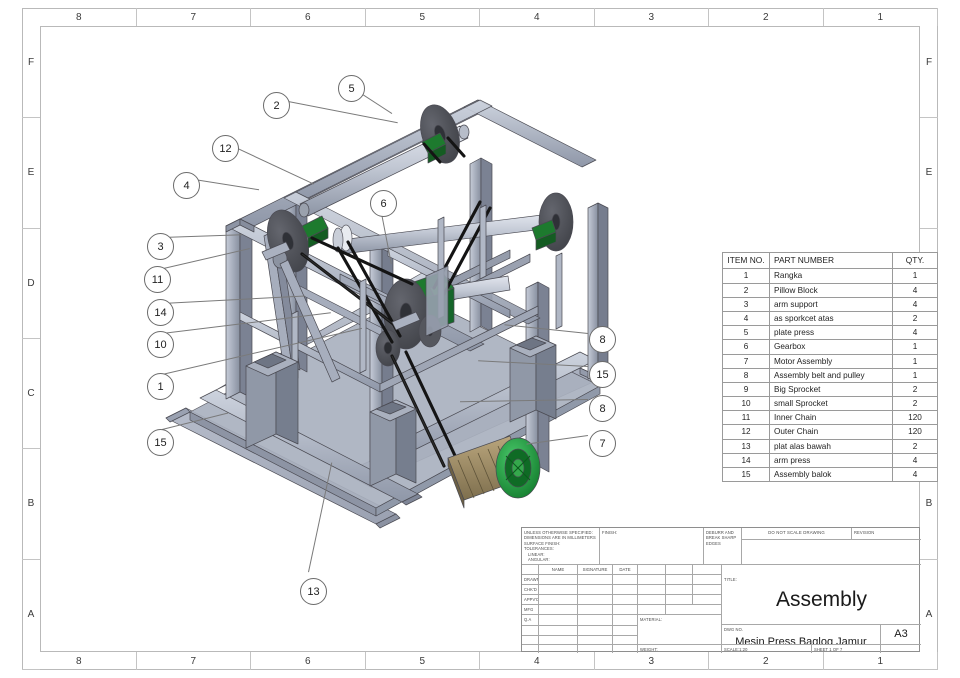 Image resolution: width=960 pixels, height=678 pixels. What do you see at coordinates (746, 432) in the screenshot?
I see `bom-cell-item: 12` at bounding box center [746, 432].